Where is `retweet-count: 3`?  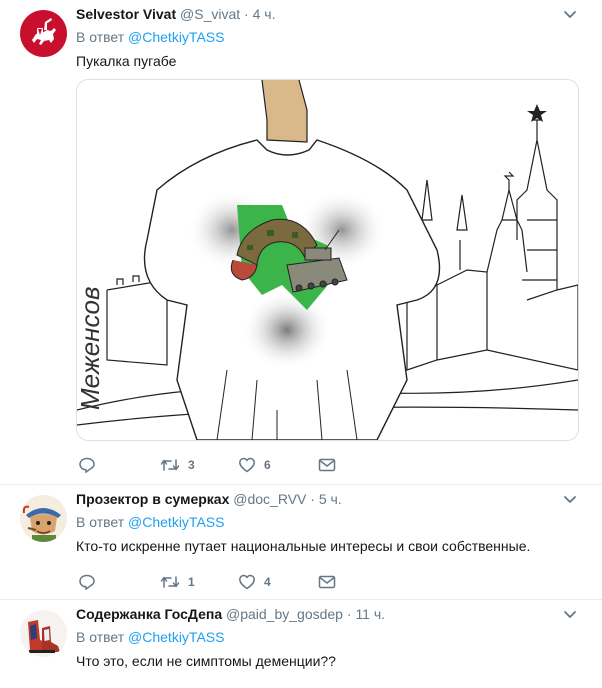
retweet-count: 3 is located at coordinates (191, 465).